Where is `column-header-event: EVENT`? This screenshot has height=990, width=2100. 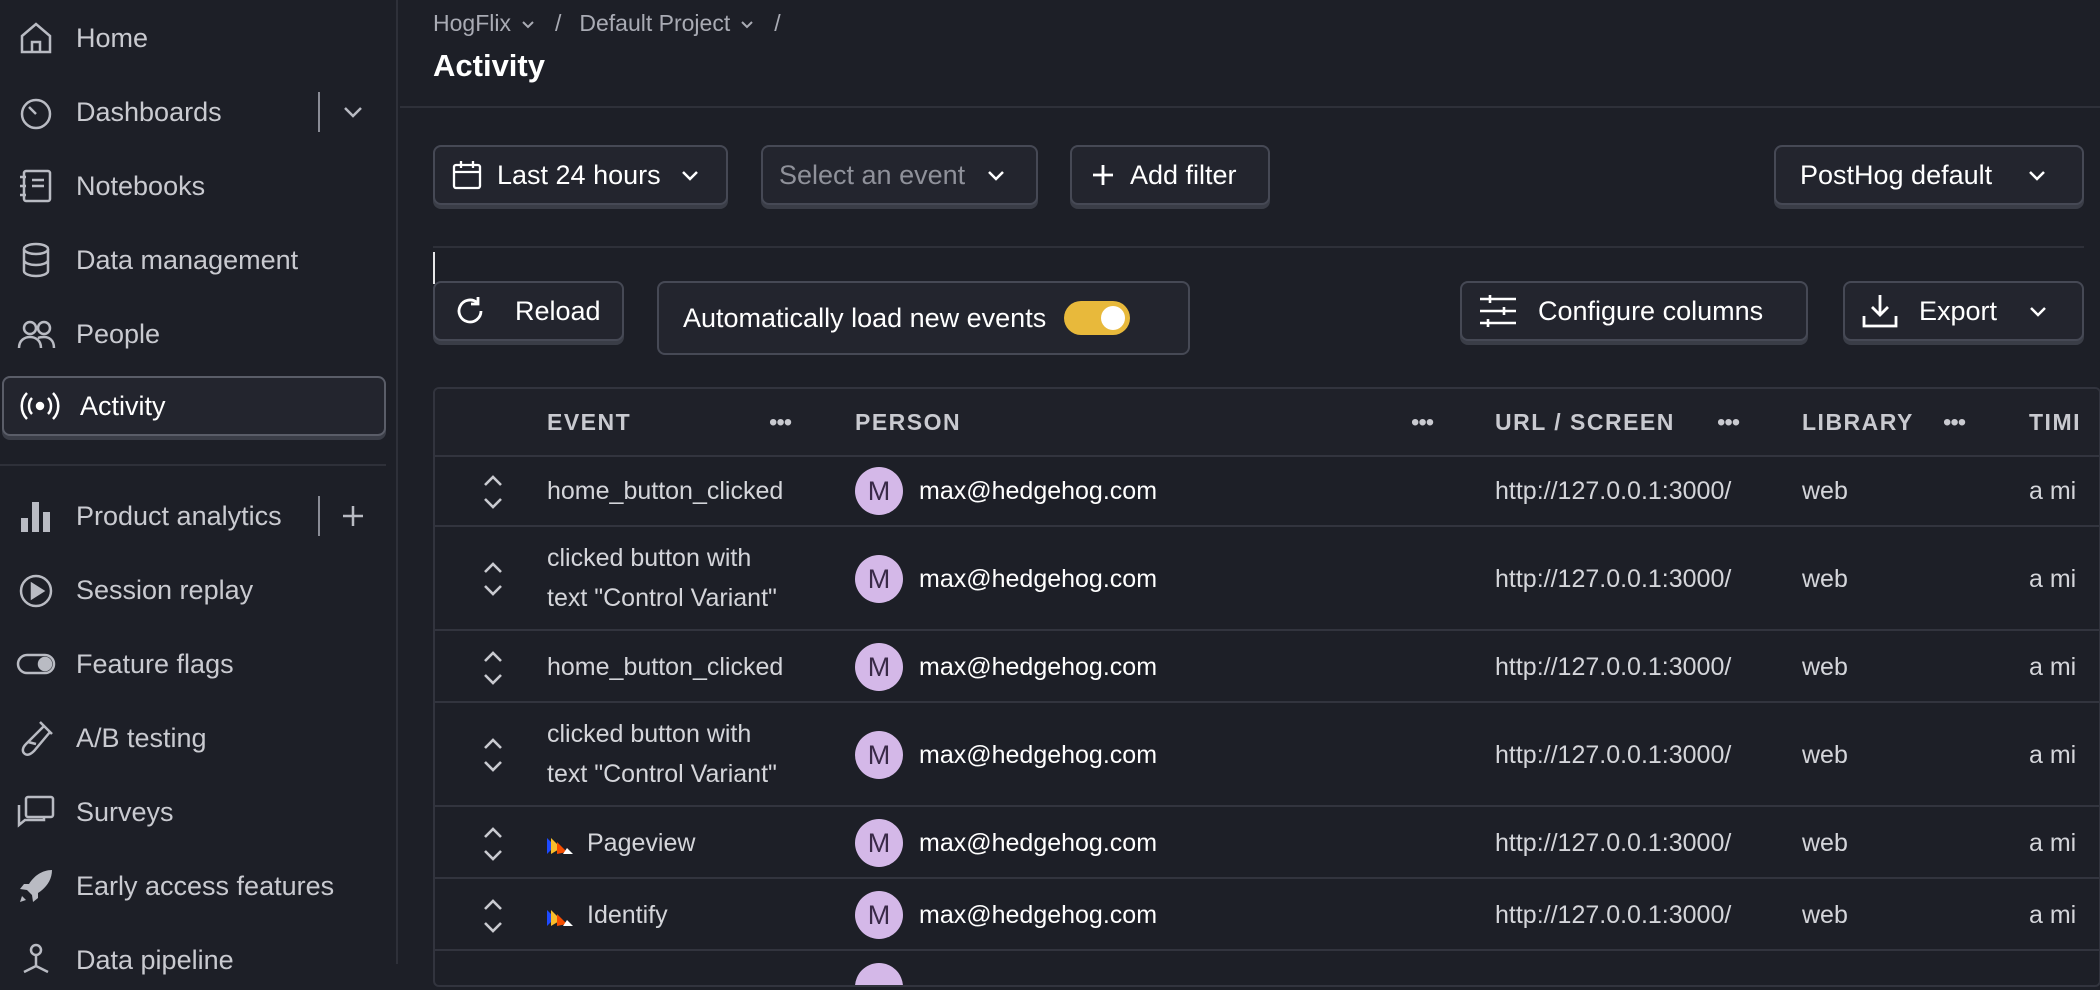 column-header-event: EVENT is located at coordinates (589, 422).